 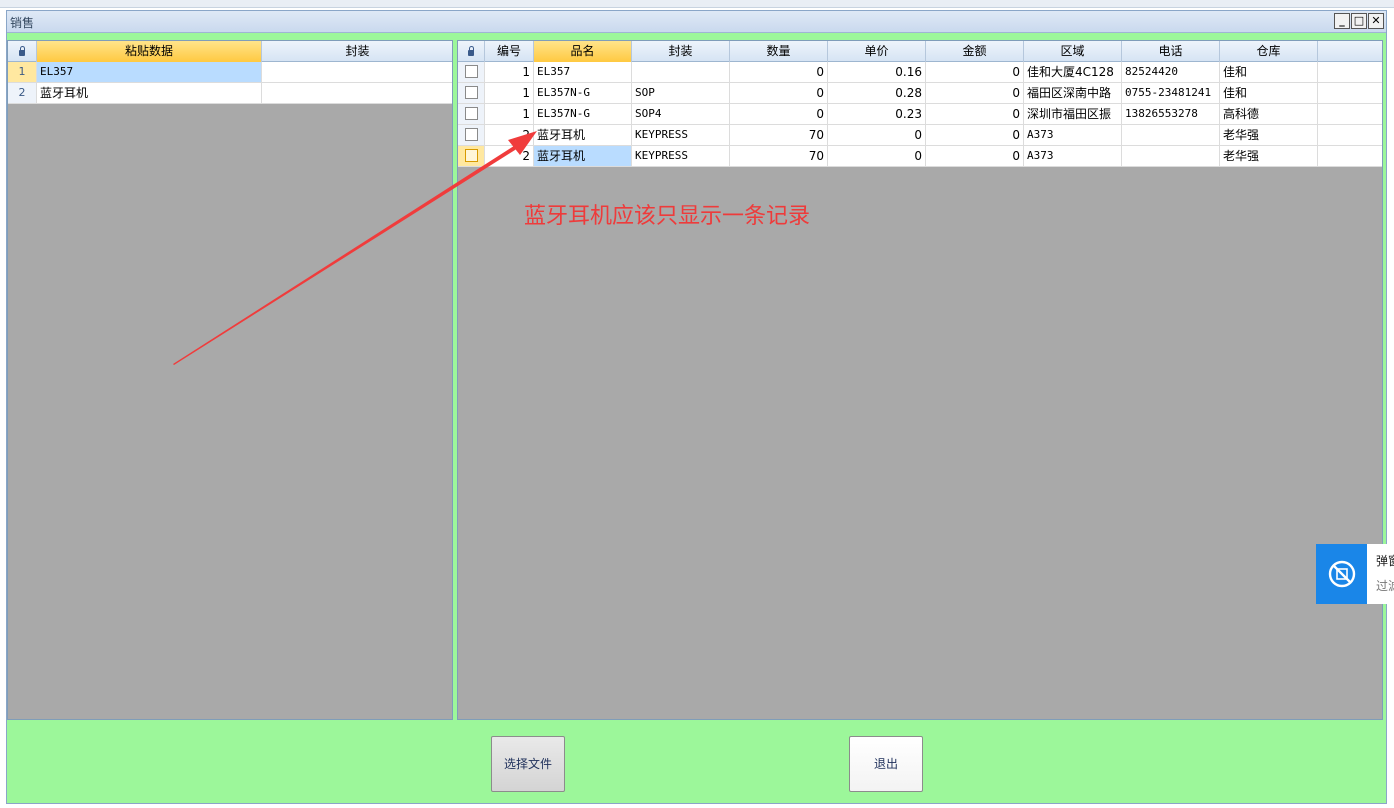 I want to click on row-number: 1, so click(x=22, y=72).